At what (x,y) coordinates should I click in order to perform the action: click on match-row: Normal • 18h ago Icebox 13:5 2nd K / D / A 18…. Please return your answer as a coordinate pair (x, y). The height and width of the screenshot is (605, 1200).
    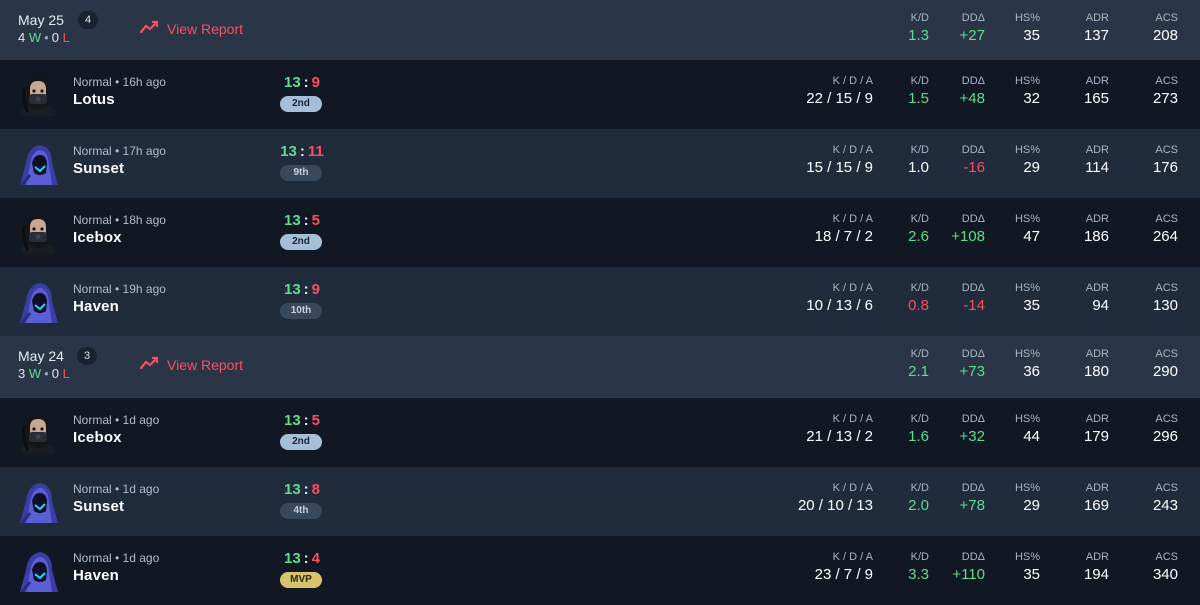
    Looking at the image, I should click on (600, 232).